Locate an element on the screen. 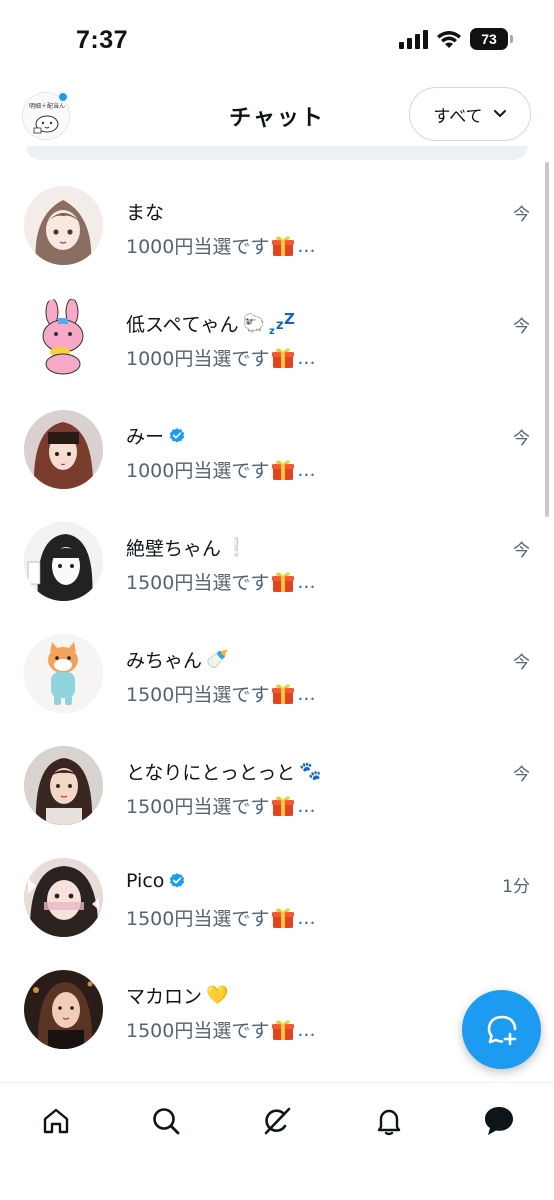  bottom-navigation is located at coordinates (277, 1141).